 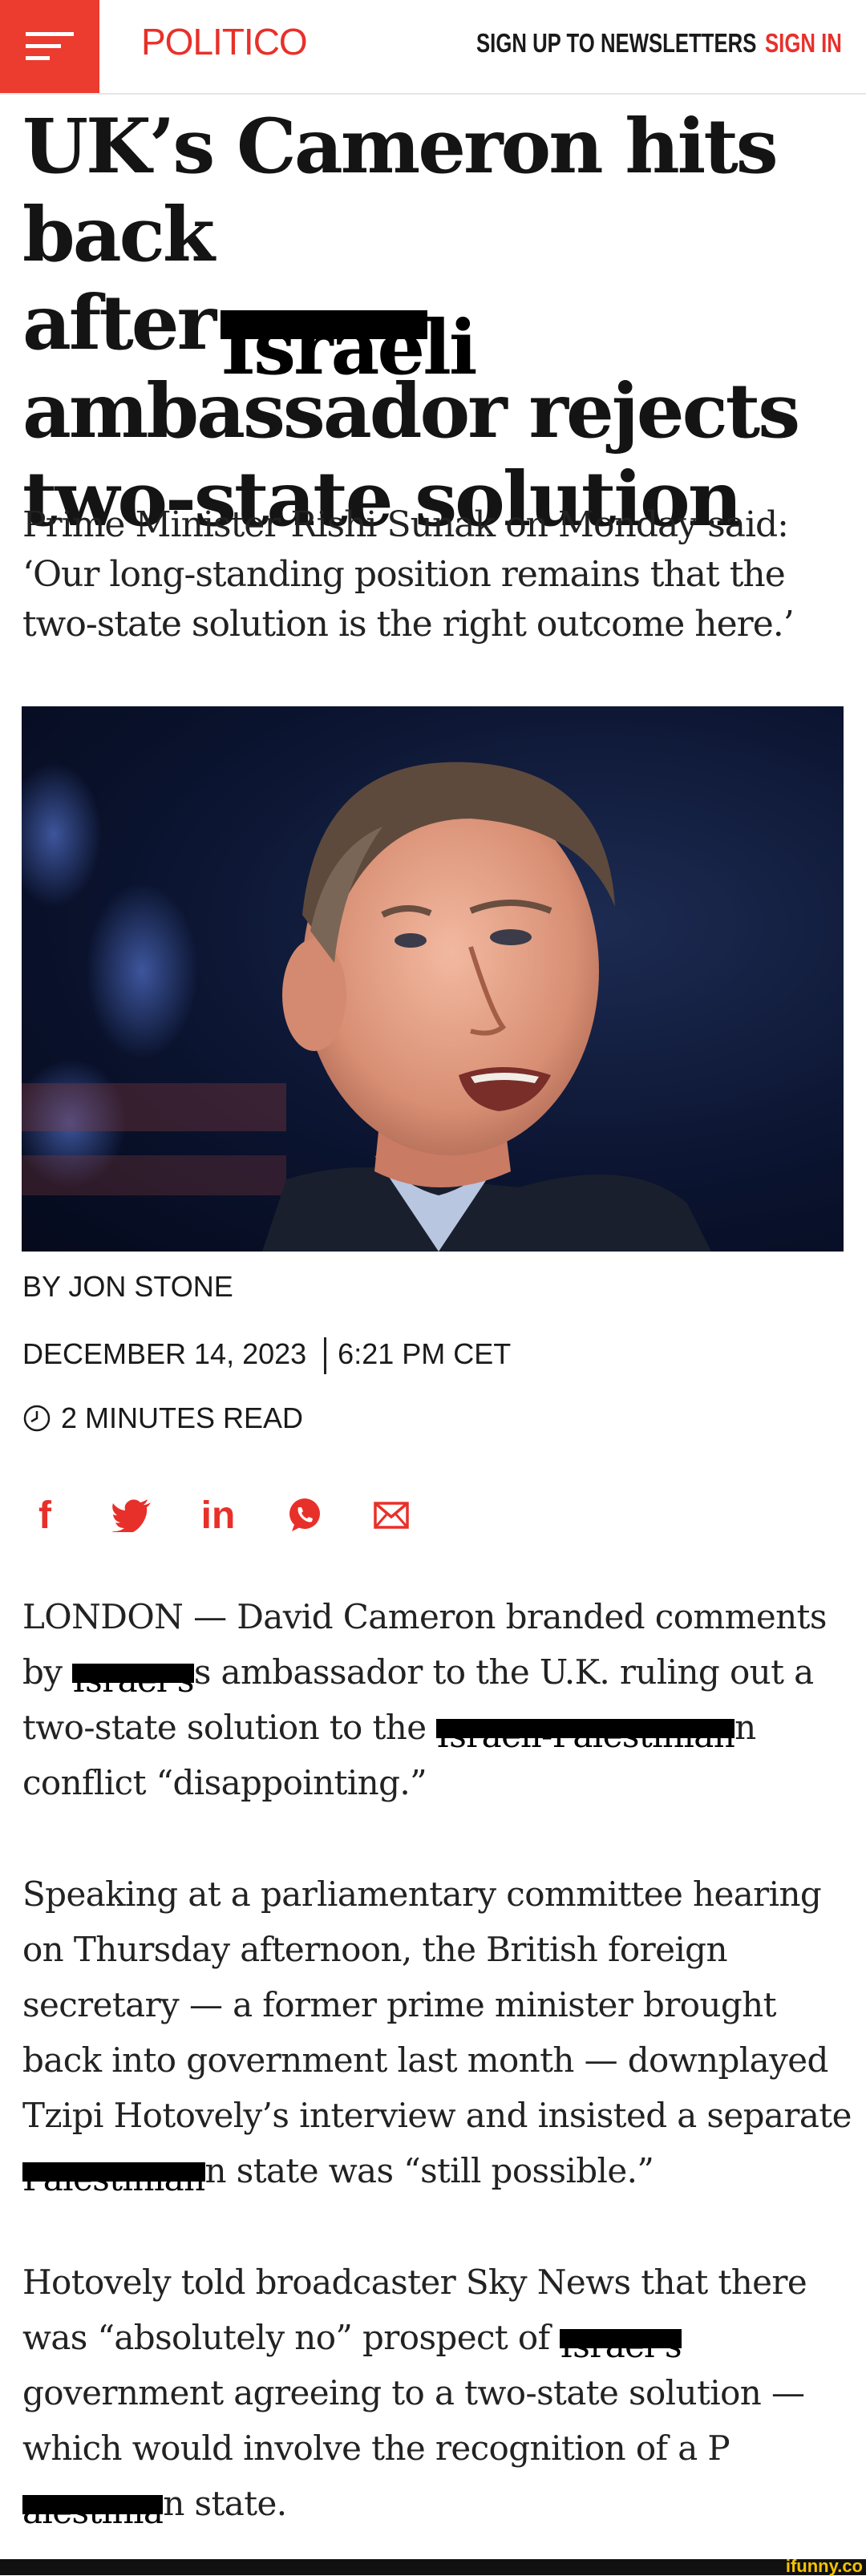 I want to click on bottom-strip, so click(x=433, y=2567).